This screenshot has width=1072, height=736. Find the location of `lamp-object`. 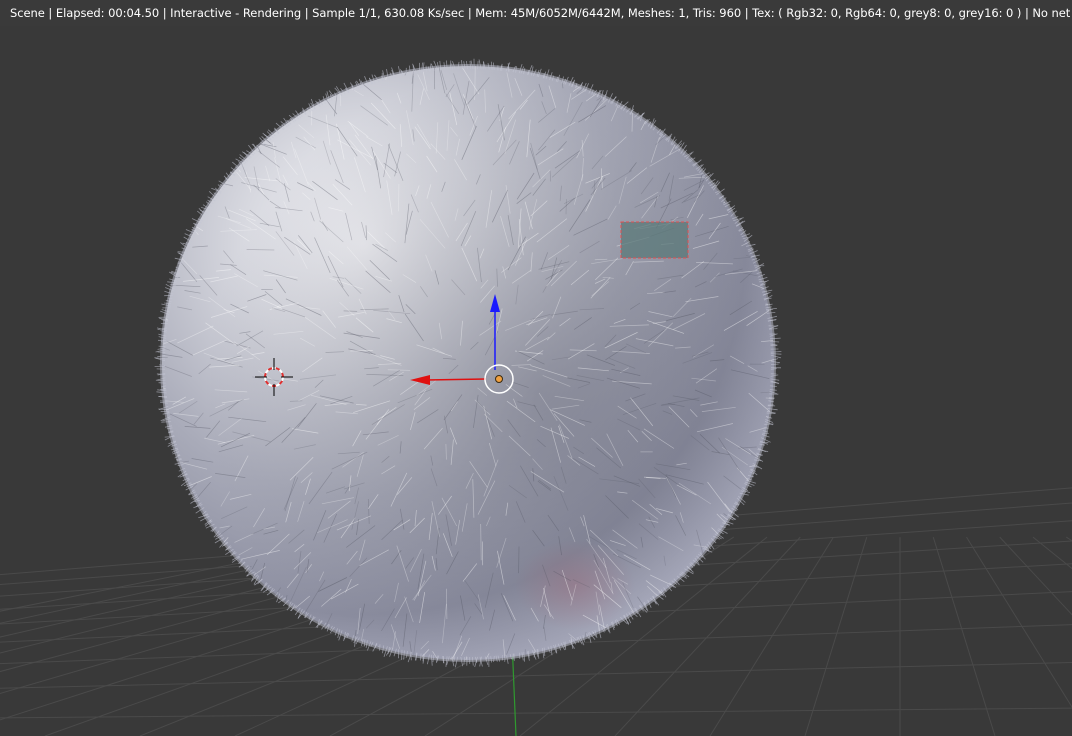

lamp-object is located at coordinates (654, 240).